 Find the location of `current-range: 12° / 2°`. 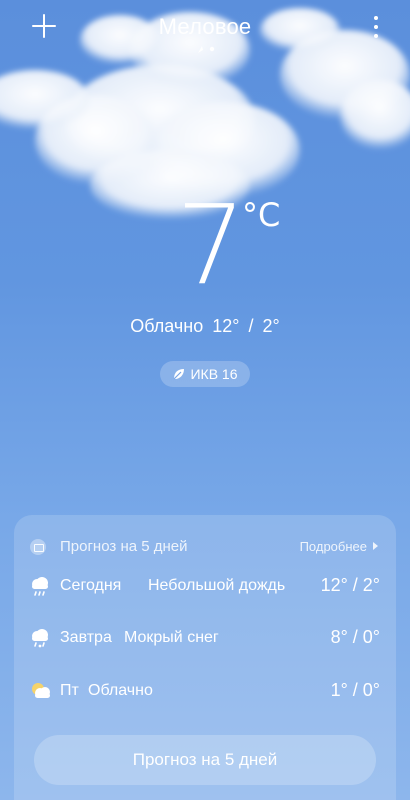

current-range: 12° / 2° is located at coordinates (246, 326).